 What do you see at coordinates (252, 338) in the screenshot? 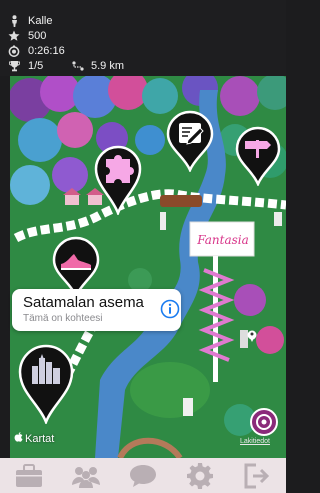
I see `player-location-icon` at bounding box center [252, 338].